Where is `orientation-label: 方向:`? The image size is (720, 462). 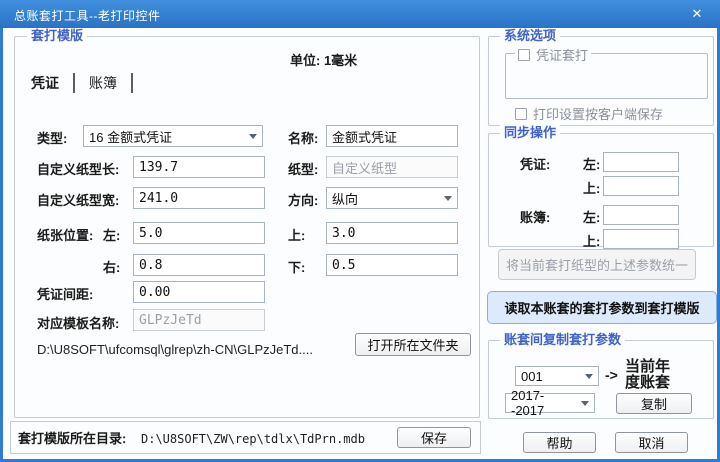 orientation-label: 方向: is located at coordinates (303, 200).